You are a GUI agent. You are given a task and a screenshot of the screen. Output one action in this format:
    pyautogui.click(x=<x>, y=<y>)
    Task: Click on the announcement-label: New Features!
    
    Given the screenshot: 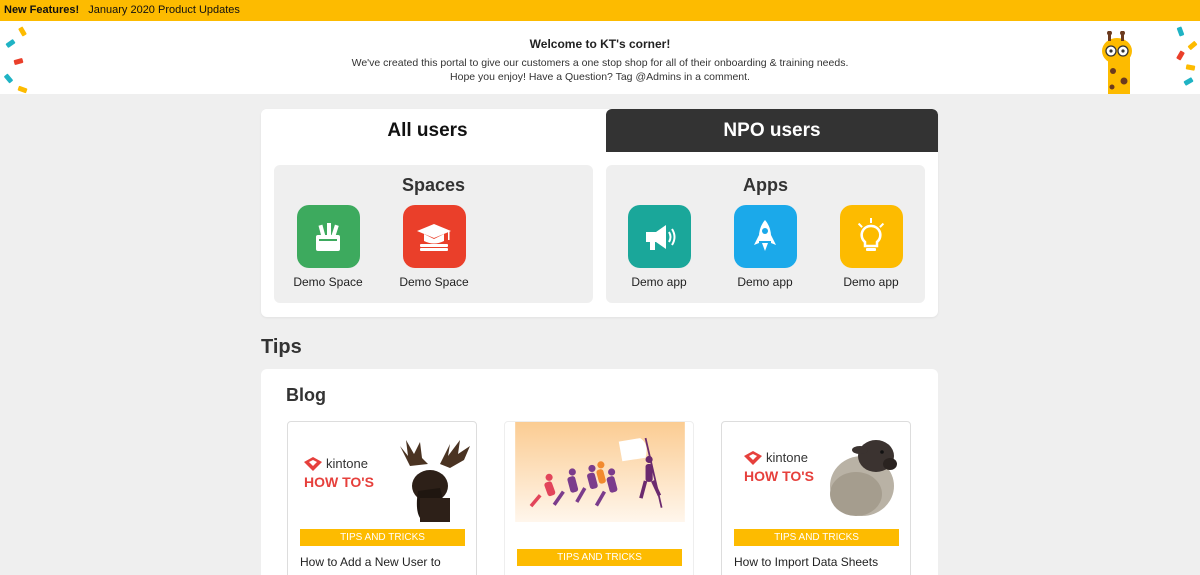 What is the action you would take?
    pyautogui.click(x=42, y=10)
    